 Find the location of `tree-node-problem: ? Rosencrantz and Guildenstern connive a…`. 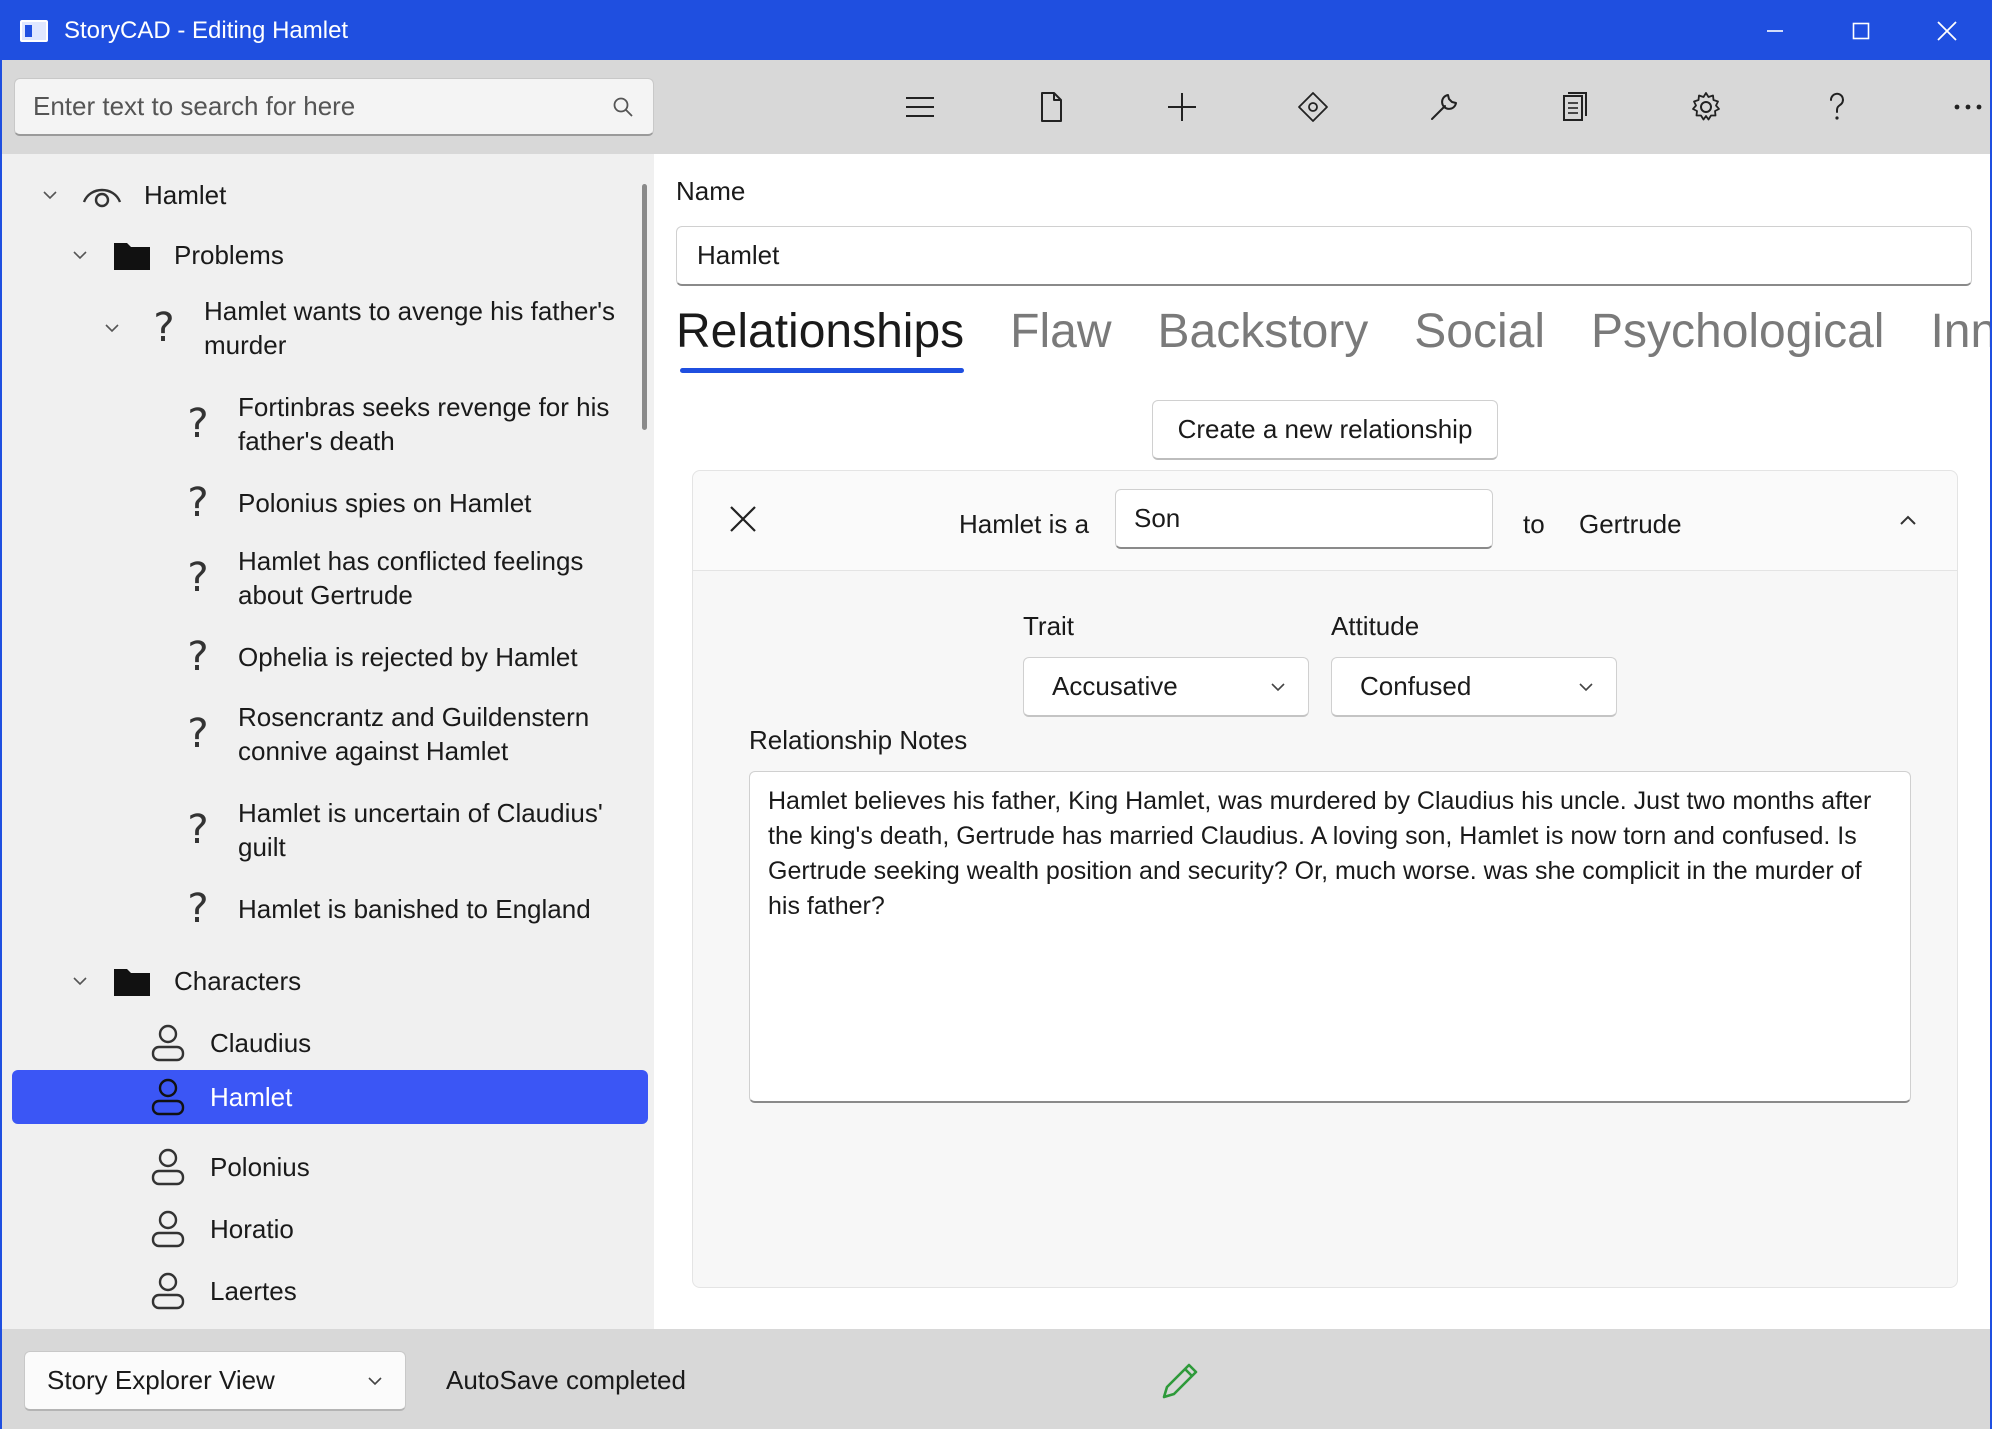

tree-node-problem: ? Rosencrantz and Guildenstern connive a… is located at coordinates (408, 734).